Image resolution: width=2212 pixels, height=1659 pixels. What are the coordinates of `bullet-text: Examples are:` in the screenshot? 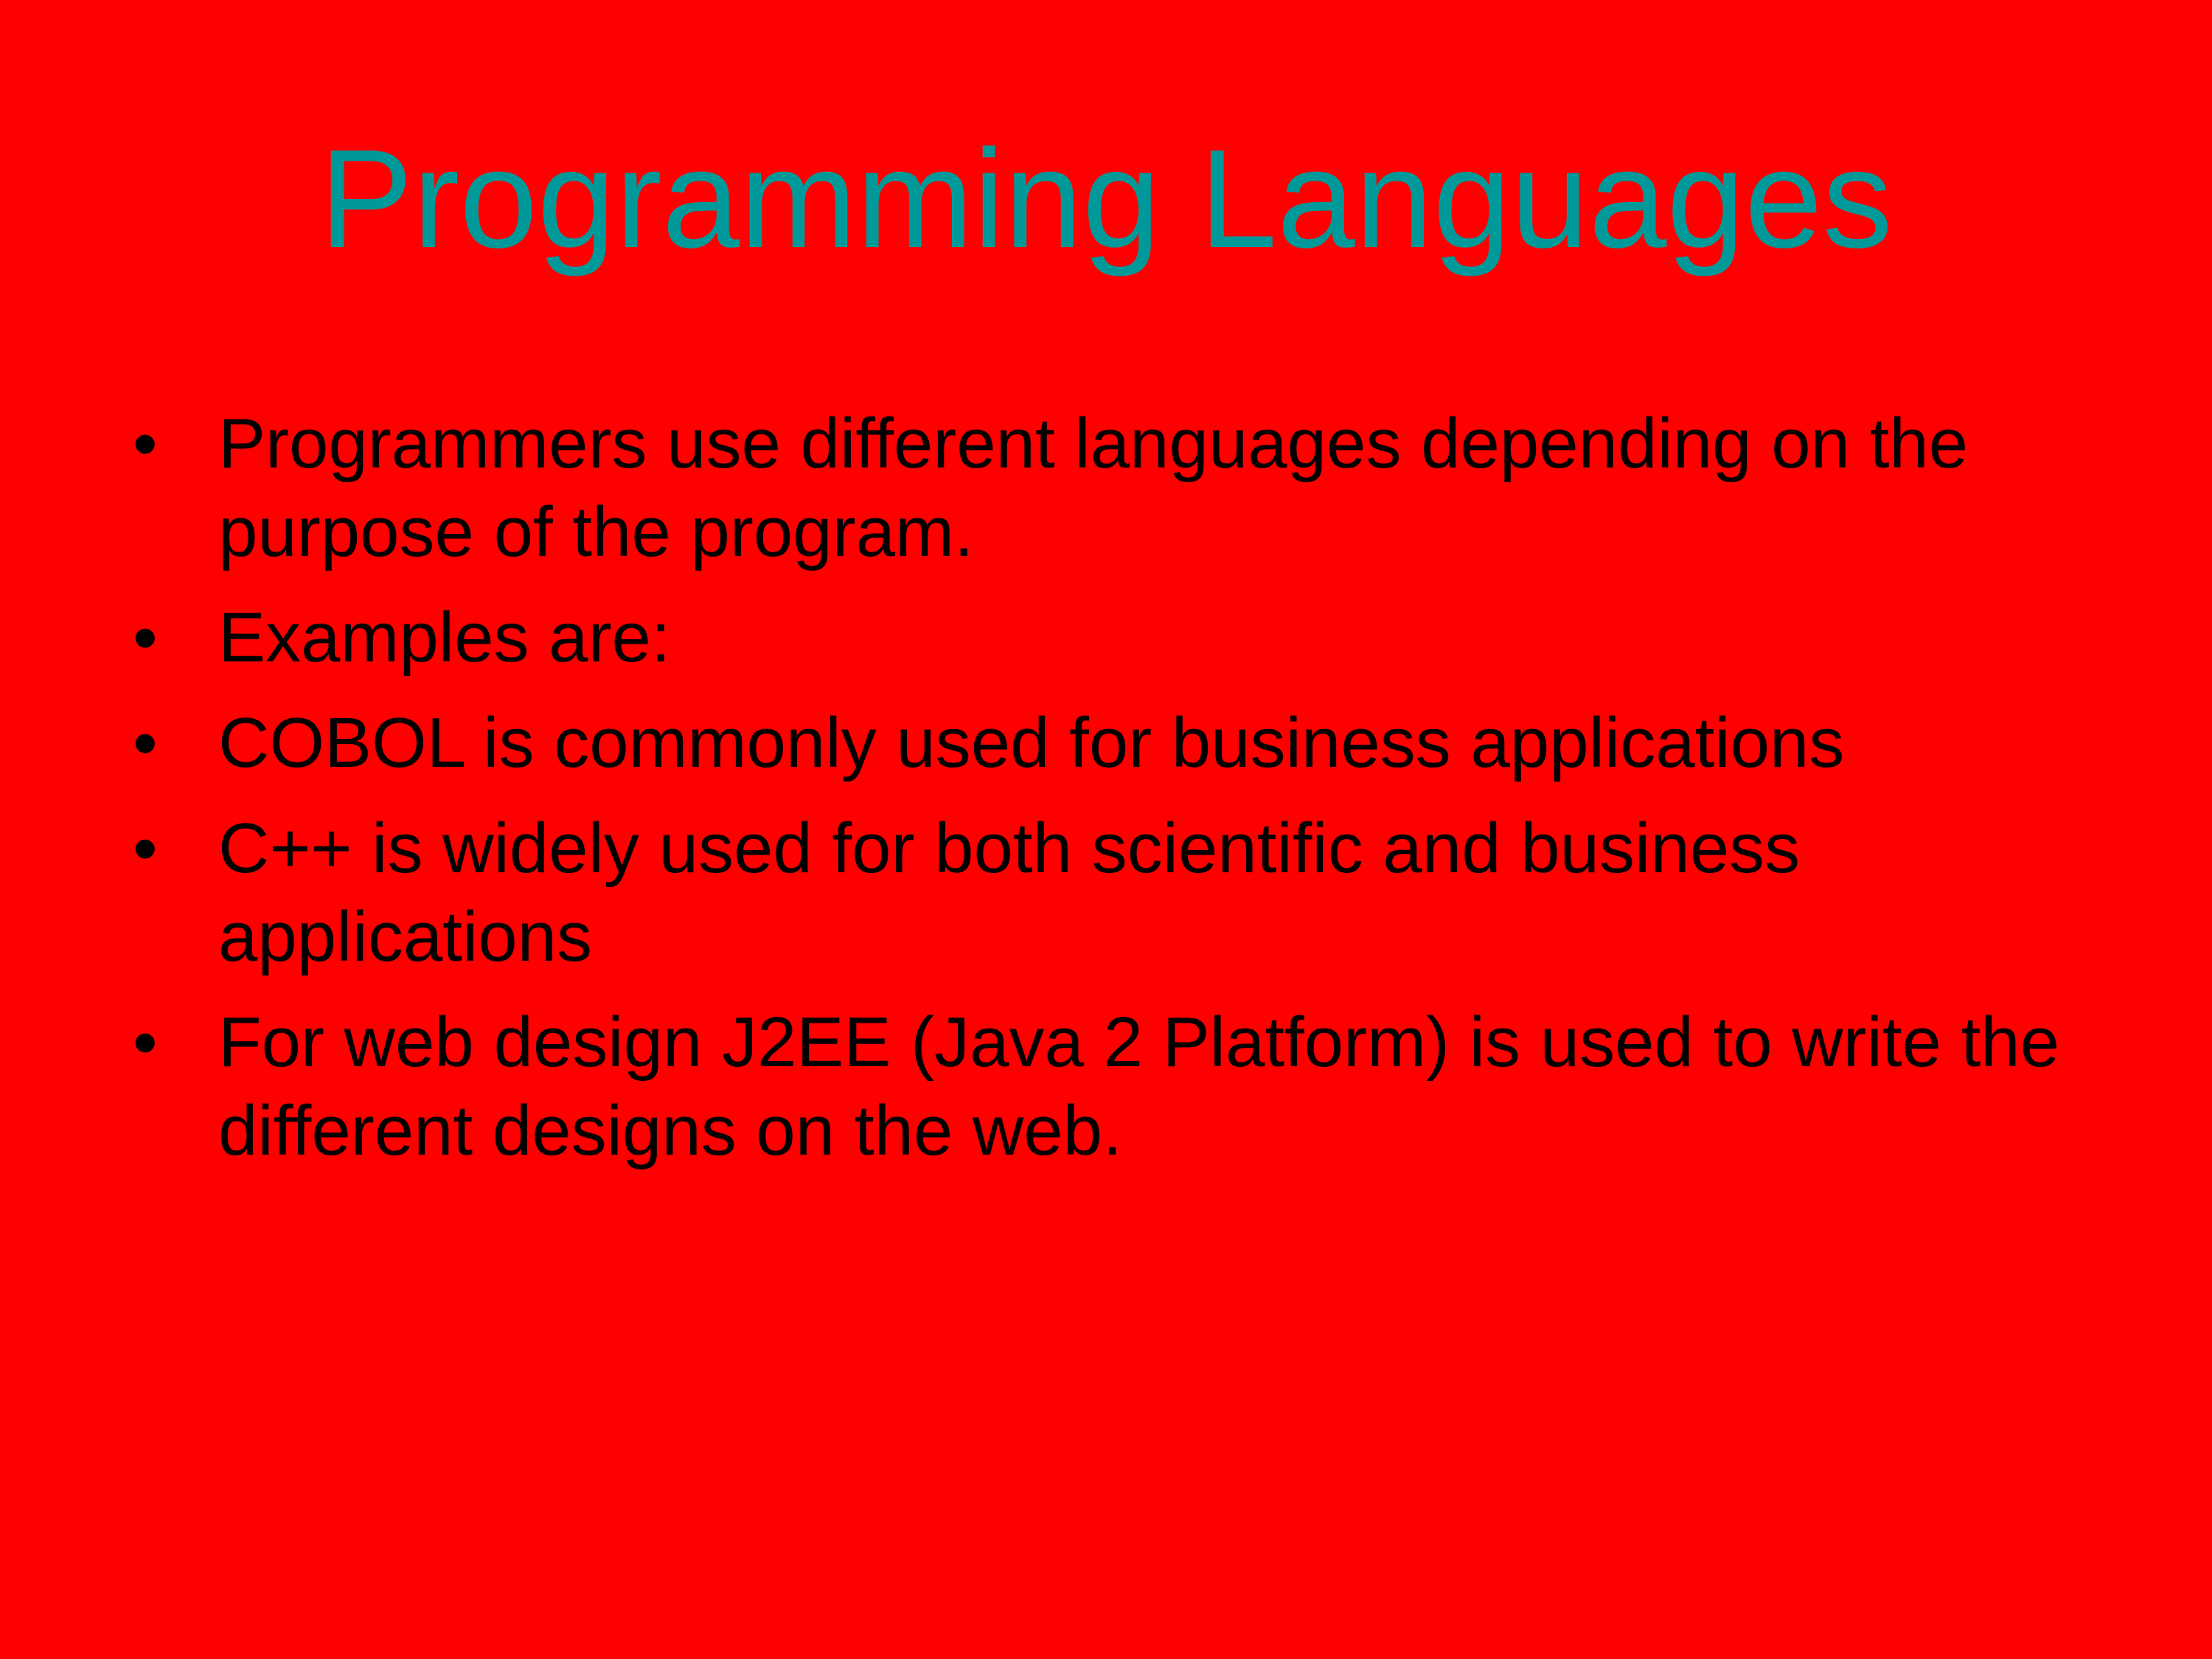 It's located at (444, 637).